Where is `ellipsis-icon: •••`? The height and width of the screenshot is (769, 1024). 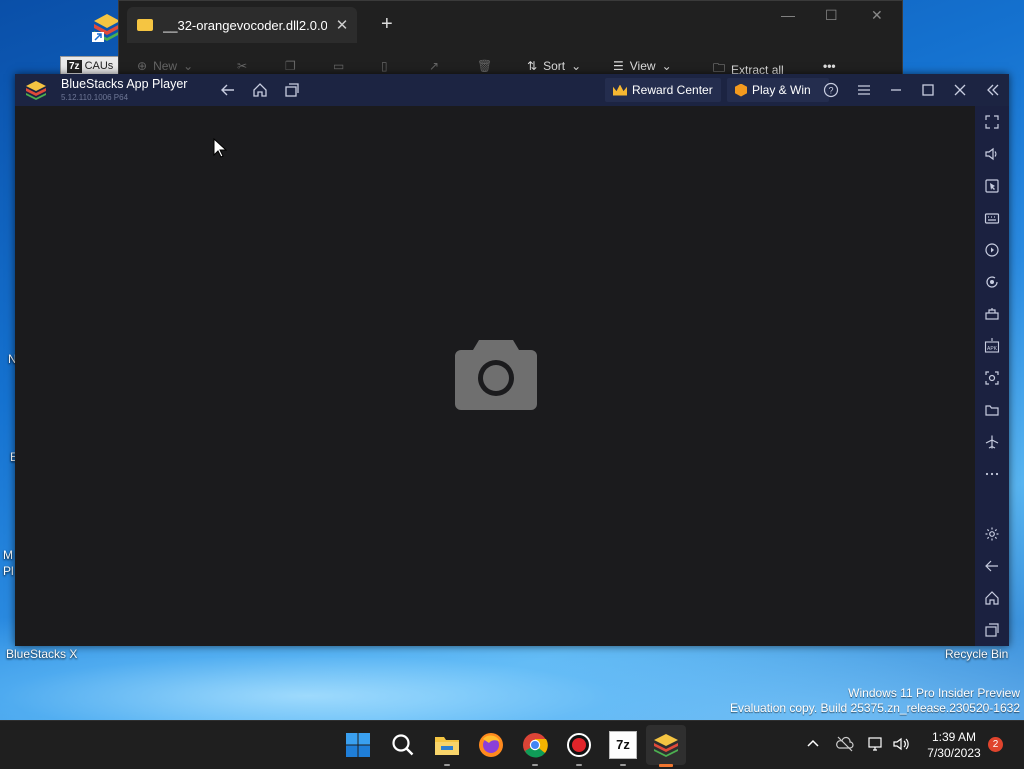 ellipsis-icon: ••• is located at coordinates (829, 66).